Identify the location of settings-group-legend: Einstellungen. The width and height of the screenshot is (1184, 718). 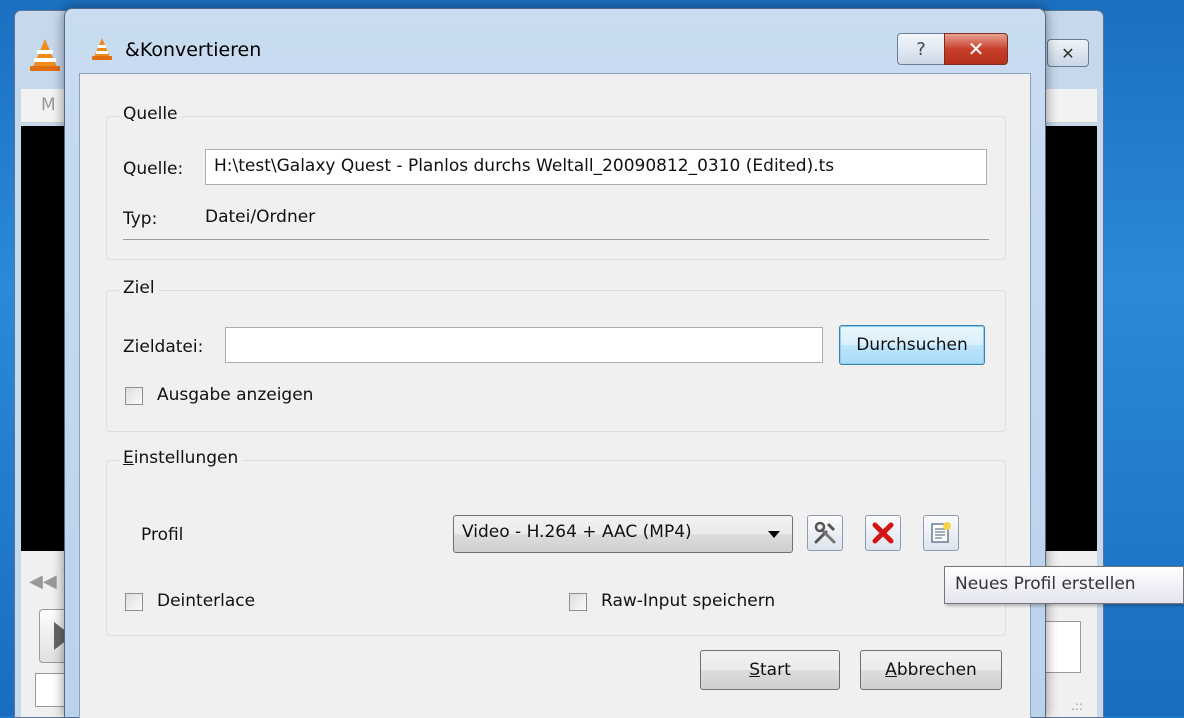
(181, 458).